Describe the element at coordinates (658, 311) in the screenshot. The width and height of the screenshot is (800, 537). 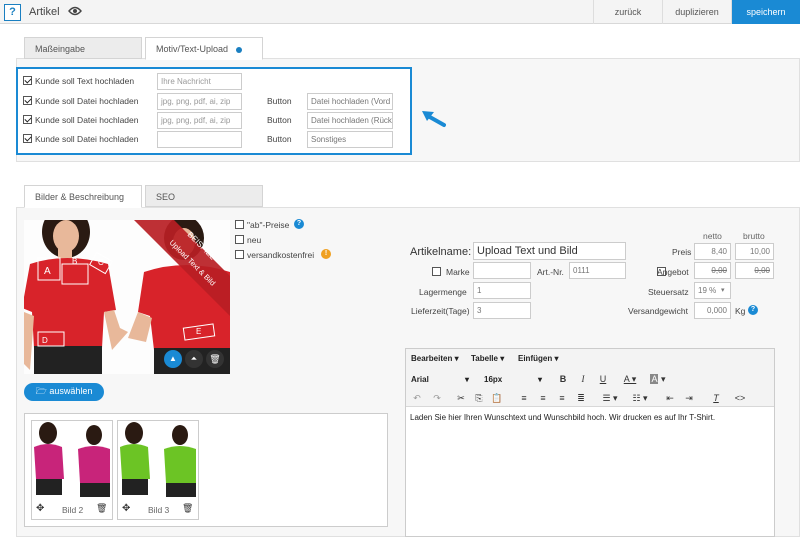
I see `weight-label: Versandgewicht` at that location.